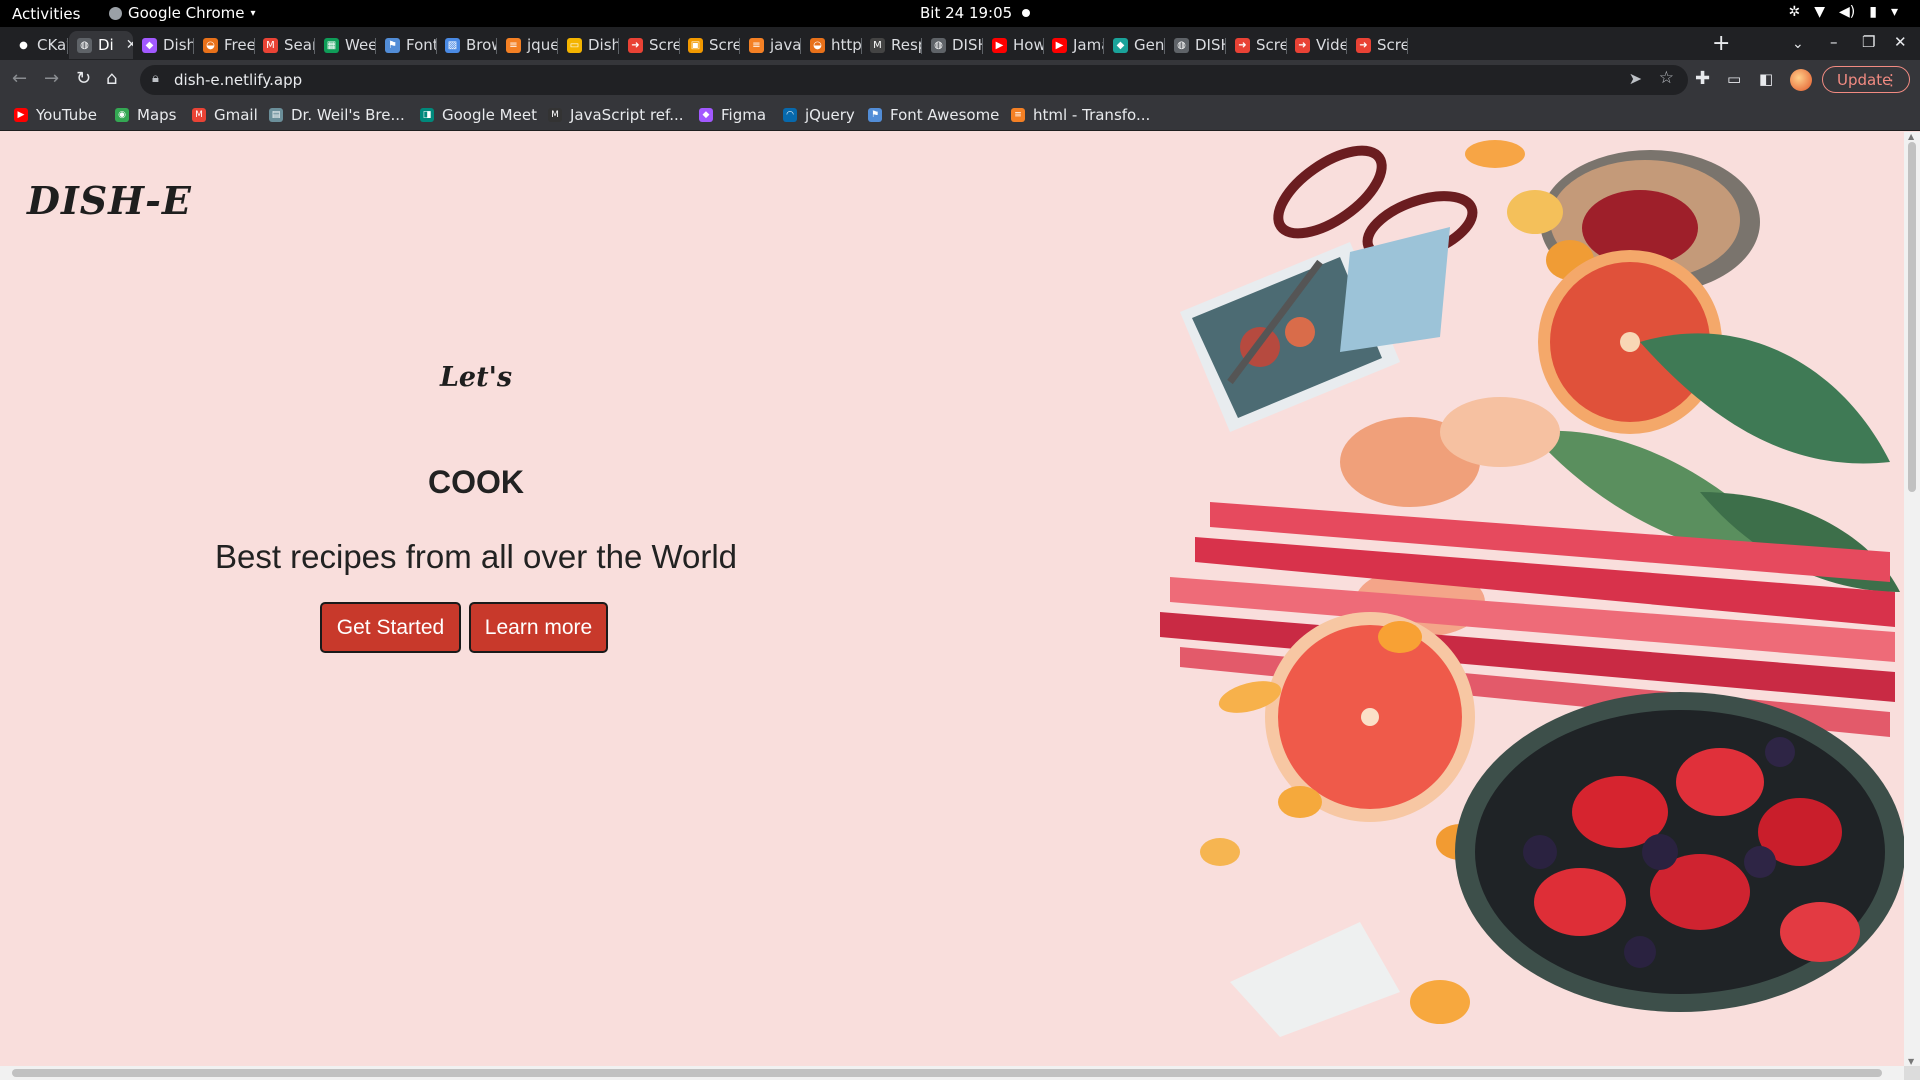 This screenshot has width=1920, height=1080. Describe the element at coordinates (478, 115) in the screenshot. I see `bookmark-item: ◨ Google Meet` at that location.